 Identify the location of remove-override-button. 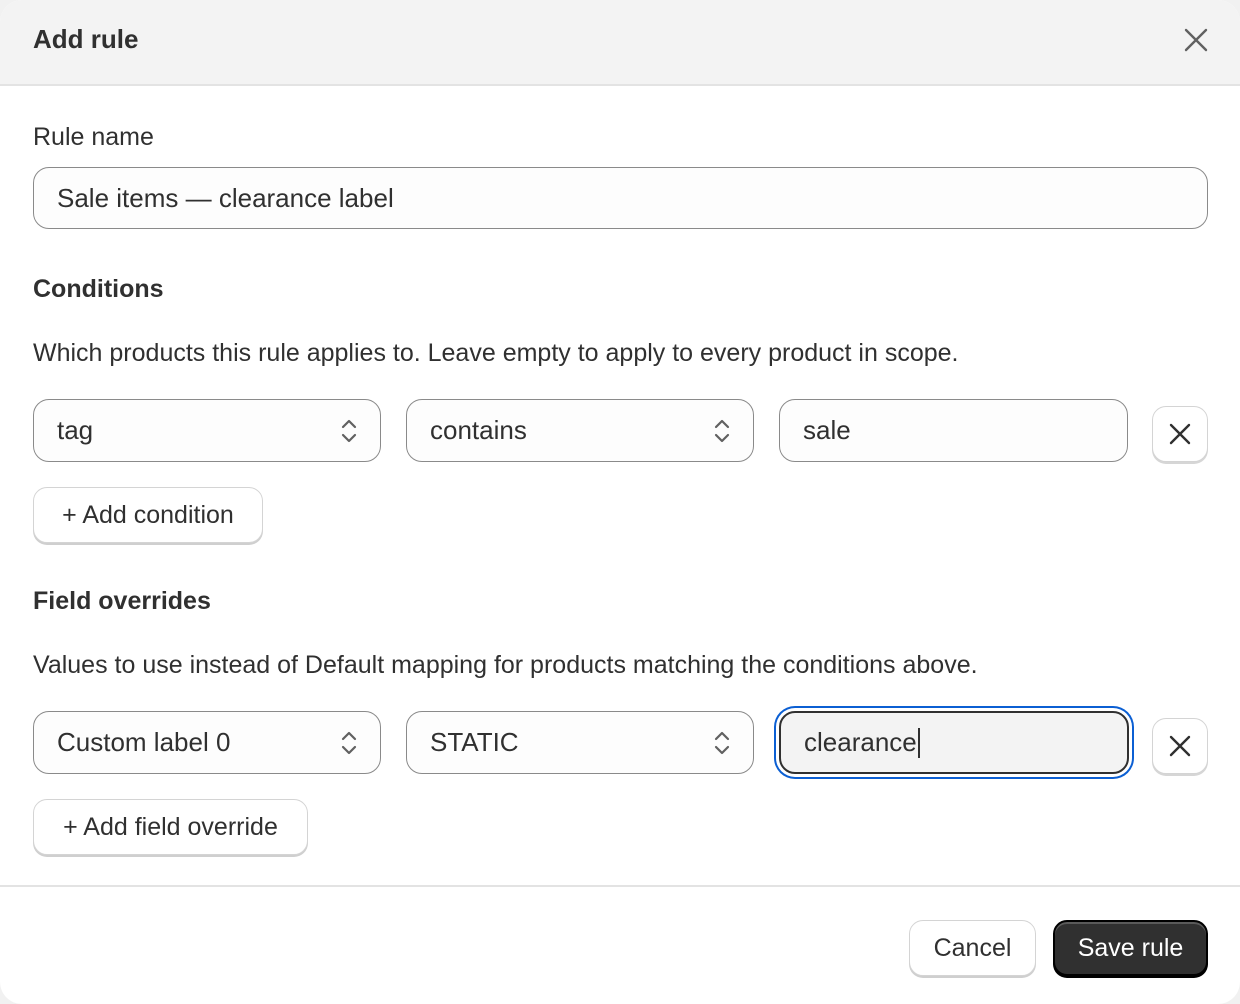
(1180, 746).